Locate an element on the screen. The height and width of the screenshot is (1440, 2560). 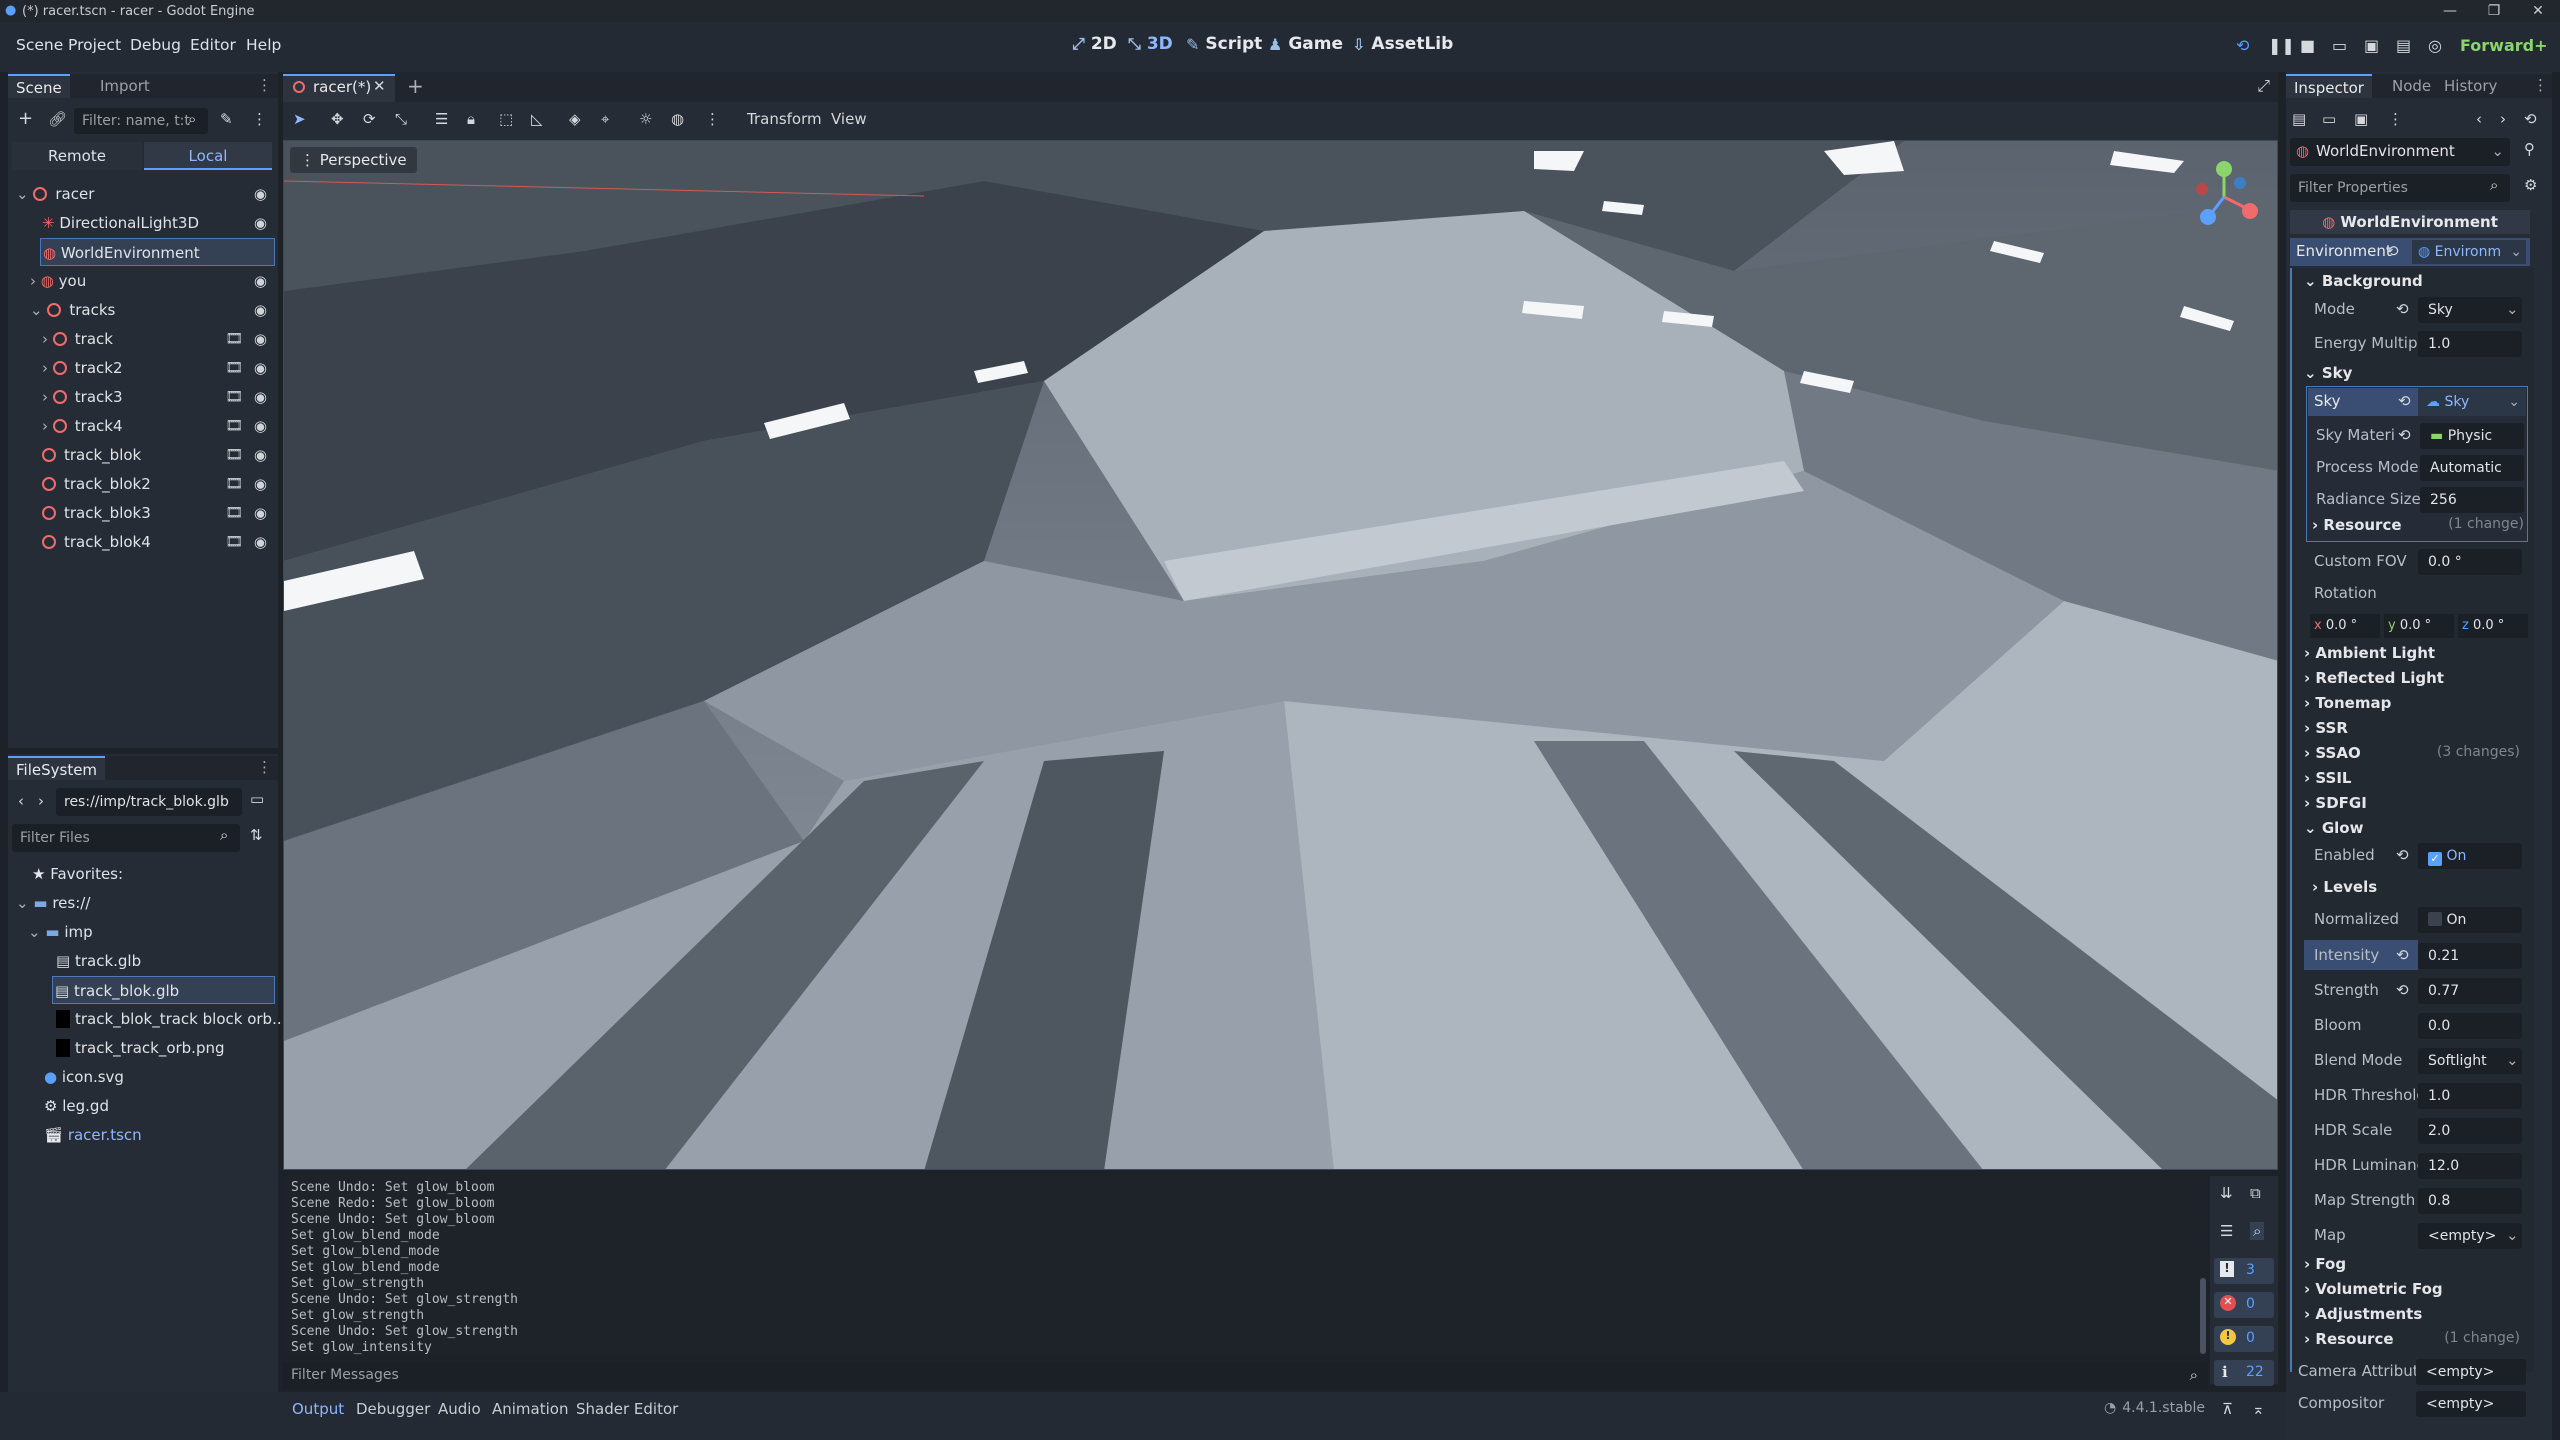
file-leg-gd: ⚙ leg.gd is located at coordinates (142, 1106).